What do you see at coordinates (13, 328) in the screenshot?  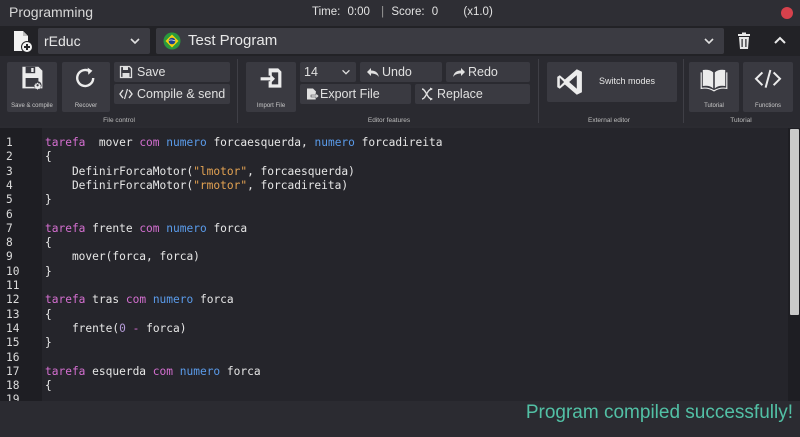 I see `line-number: 14` at bounding box center [13, 328].